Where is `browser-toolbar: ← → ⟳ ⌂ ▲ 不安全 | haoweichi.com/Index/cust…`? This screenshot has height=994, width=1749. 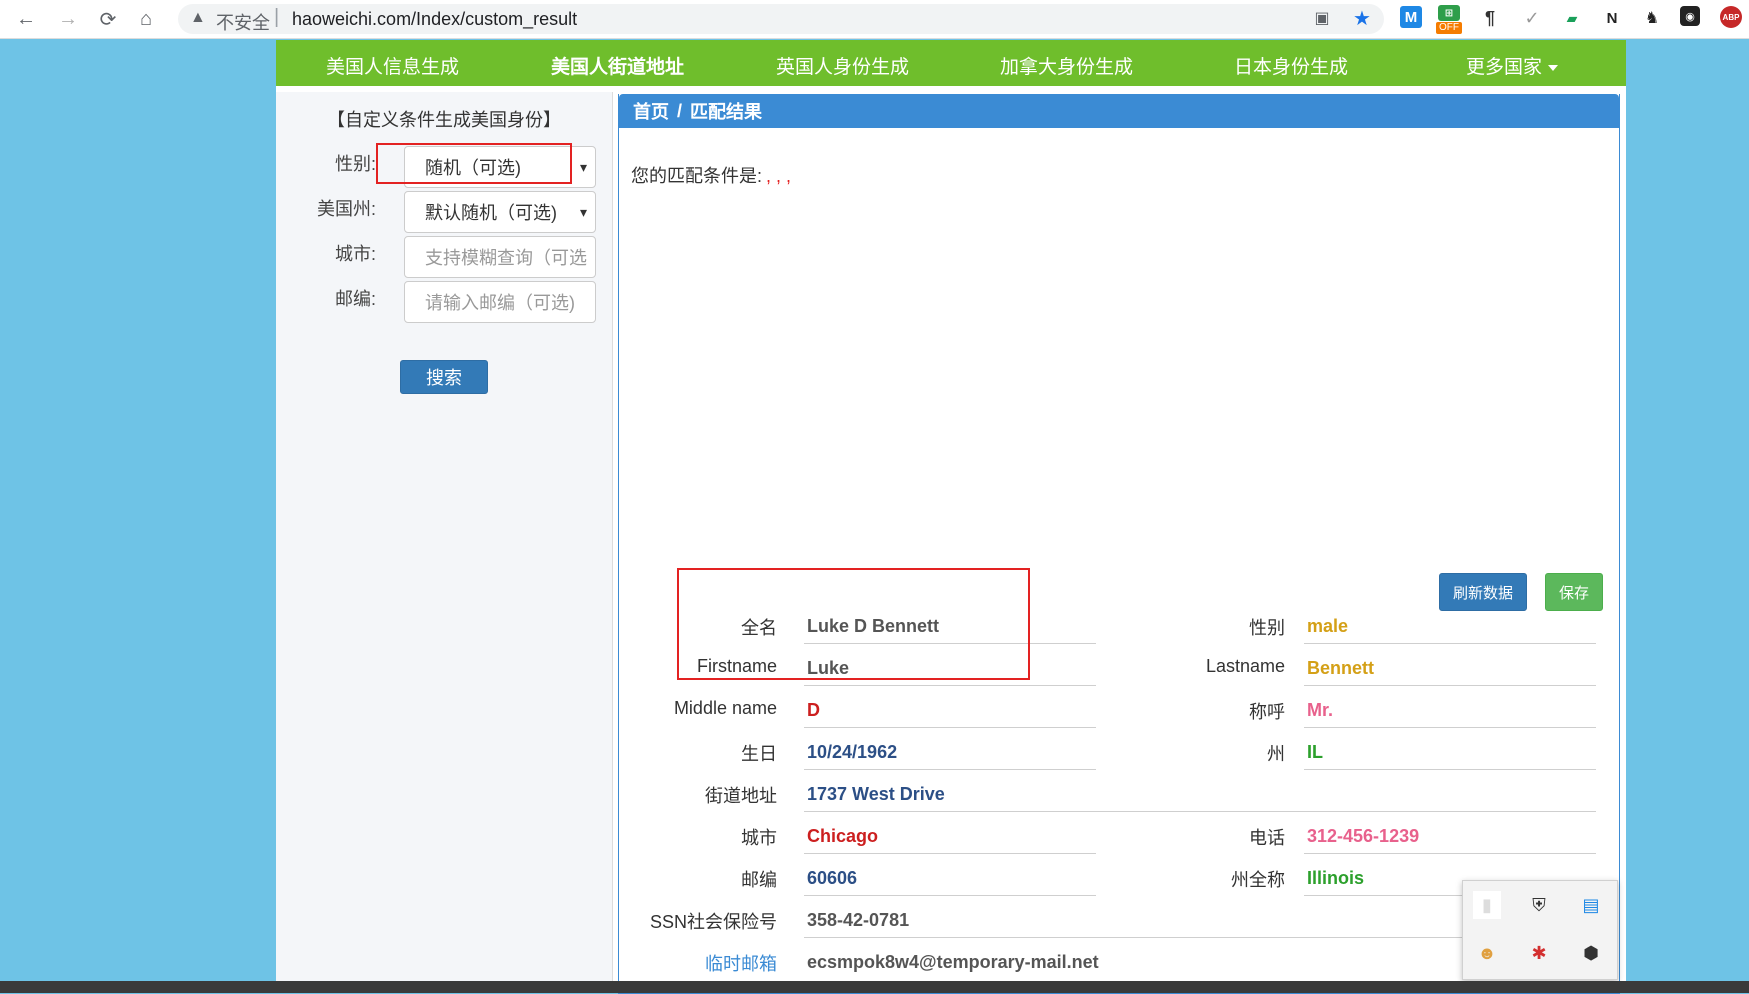
browser-toolbar: ← → ⟳ ⌂ ▲ 不安全 | haoweichi.com/Index/cust… is located at coordinates (874, 19).